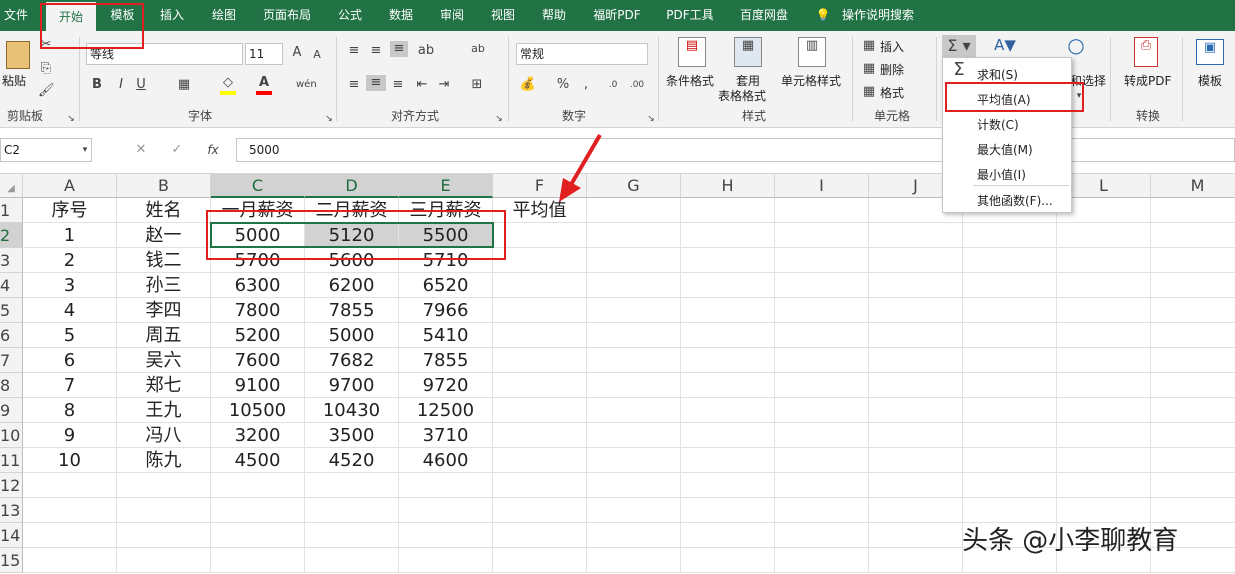 The image size is (1235, 574). What do you see at coordinates (258, 310) in the screenshot?
I see `table-cell: 7800` at bounding box center [258, 310].